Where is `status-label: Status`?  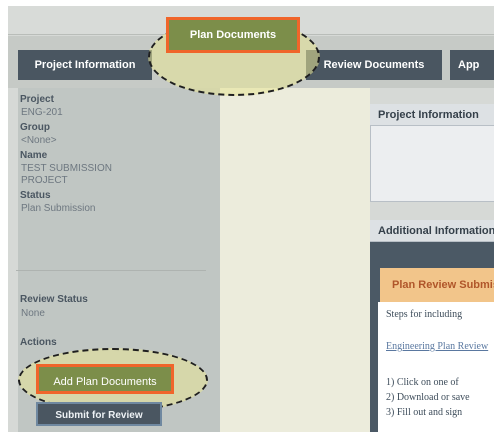 status-label: Status is located at coordinates (35, 195).